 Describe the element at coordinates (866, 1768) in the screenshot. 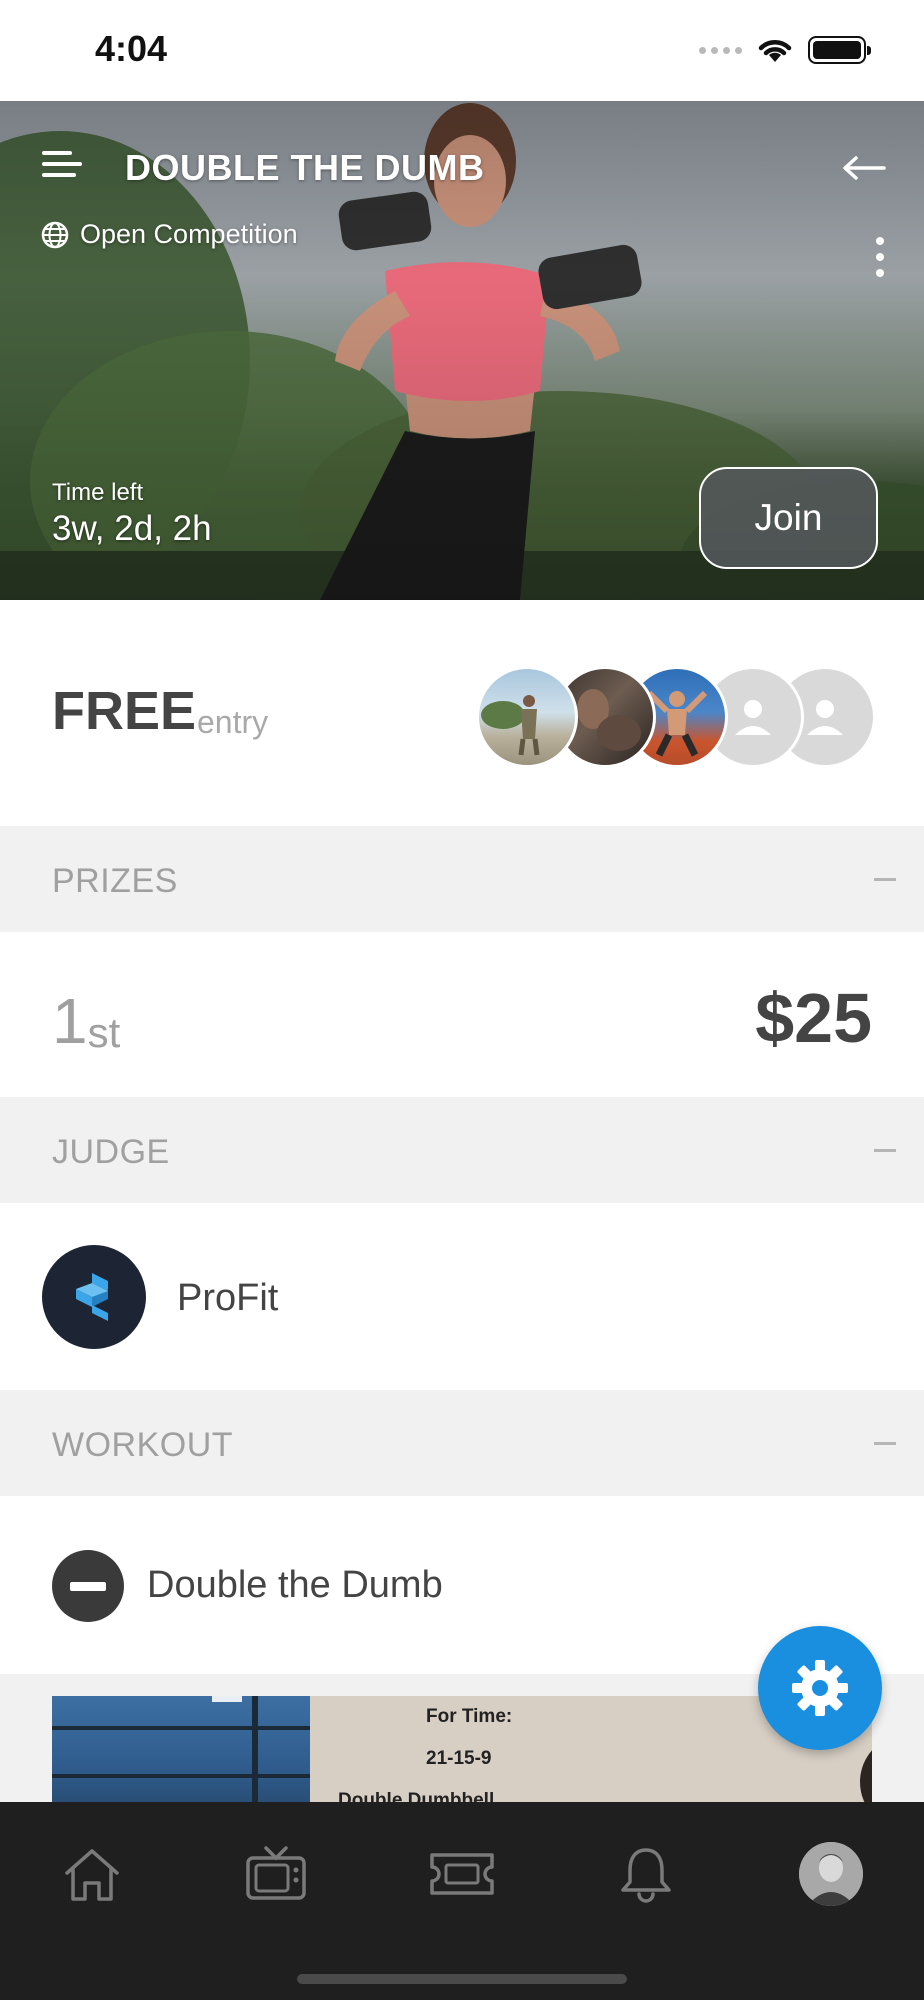

I see `athlete-image` at that location.